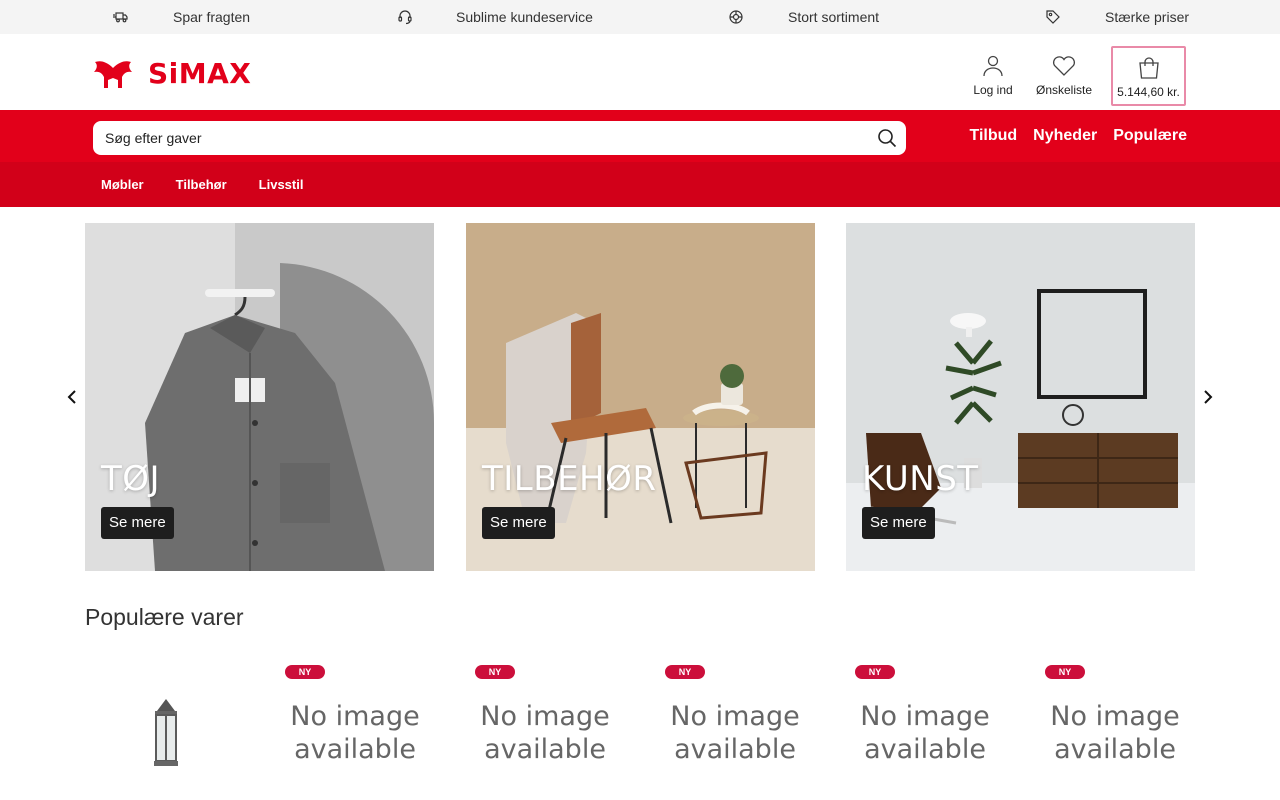 The image size is (1280, 800). Describe the element at coordinates (1065, 136) in the screenshot. I see `quick-link-news: Nyheder` at that location.